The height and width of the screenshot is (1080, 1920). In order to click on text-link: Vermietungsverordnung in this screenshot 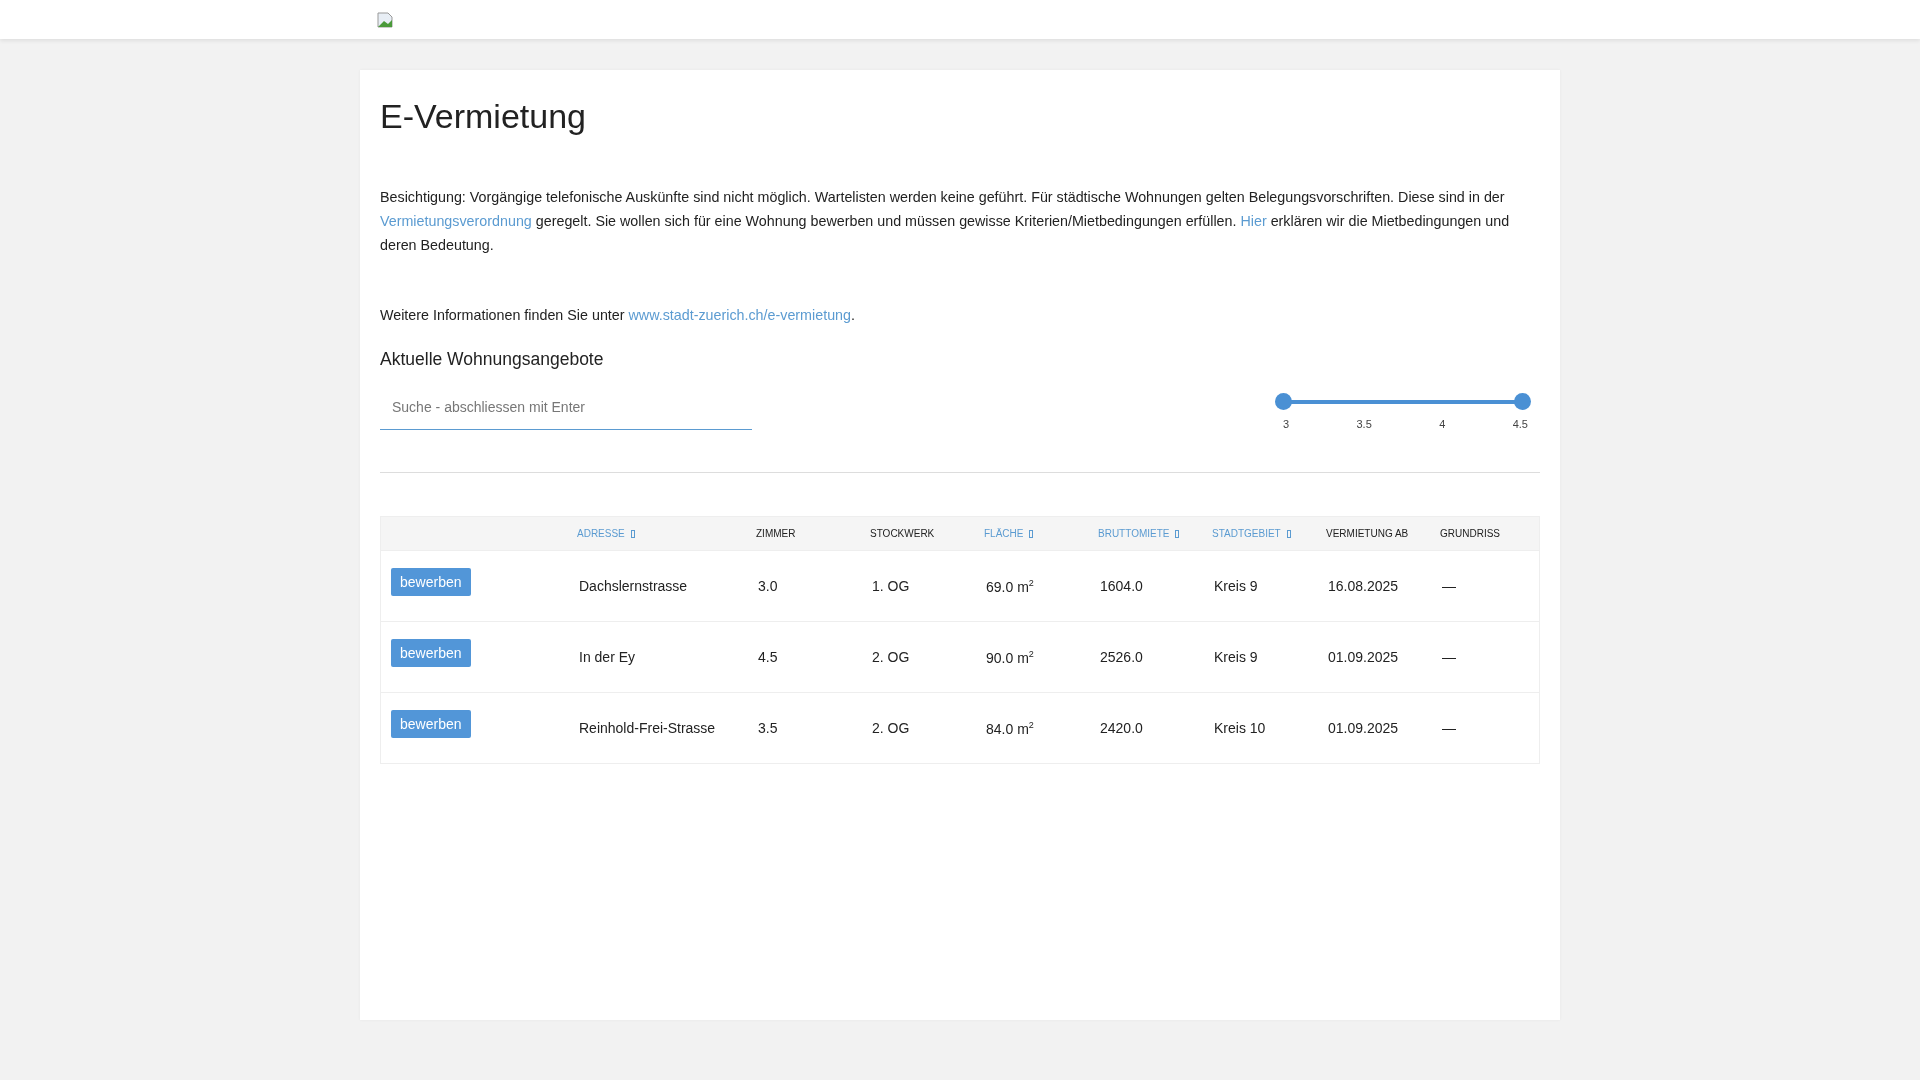, I will do `click(456, 221)`.